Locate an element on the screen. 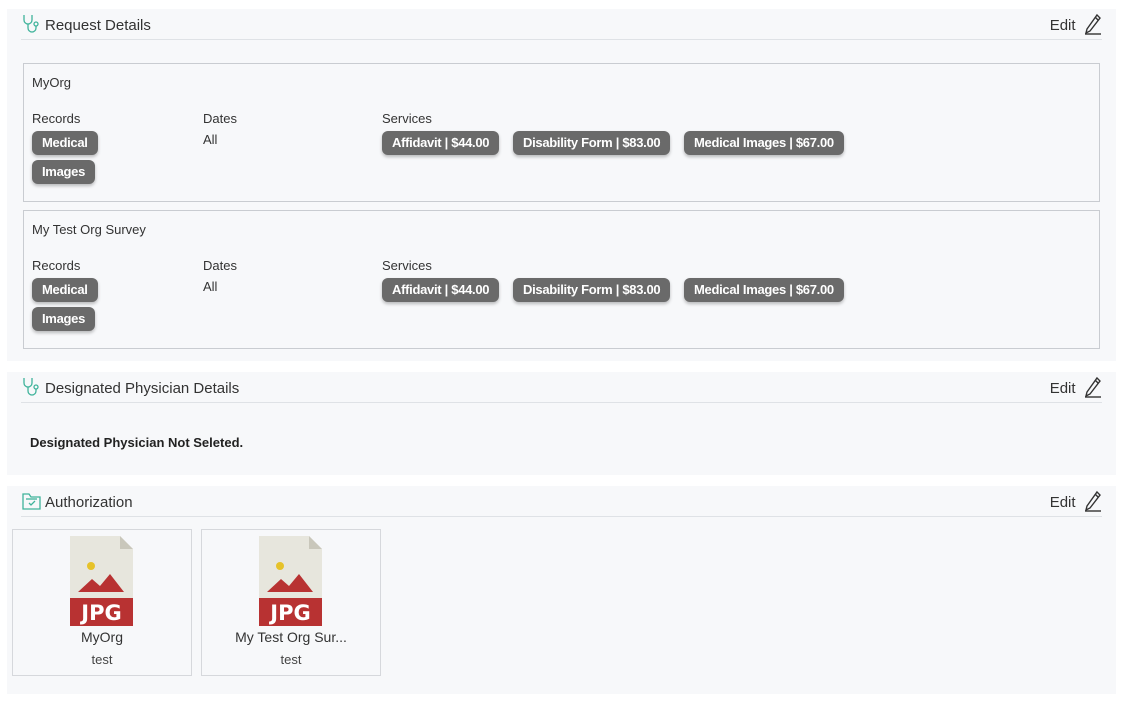 This screenshot has height=702, width=1125. org-name: MyOrg is located at coordinates (51, 82).